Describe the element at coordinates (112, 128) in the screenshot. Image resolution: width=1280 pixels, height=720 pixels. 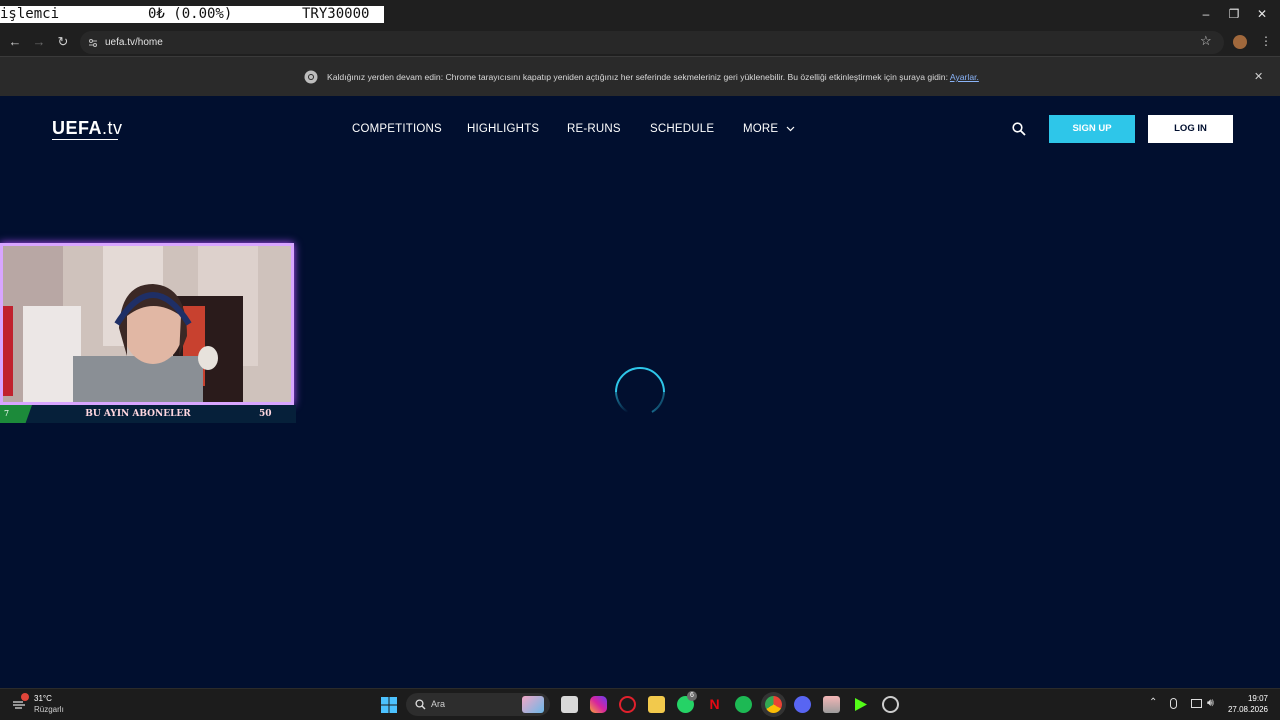
I see `logo-suffix: .tv` at that location.